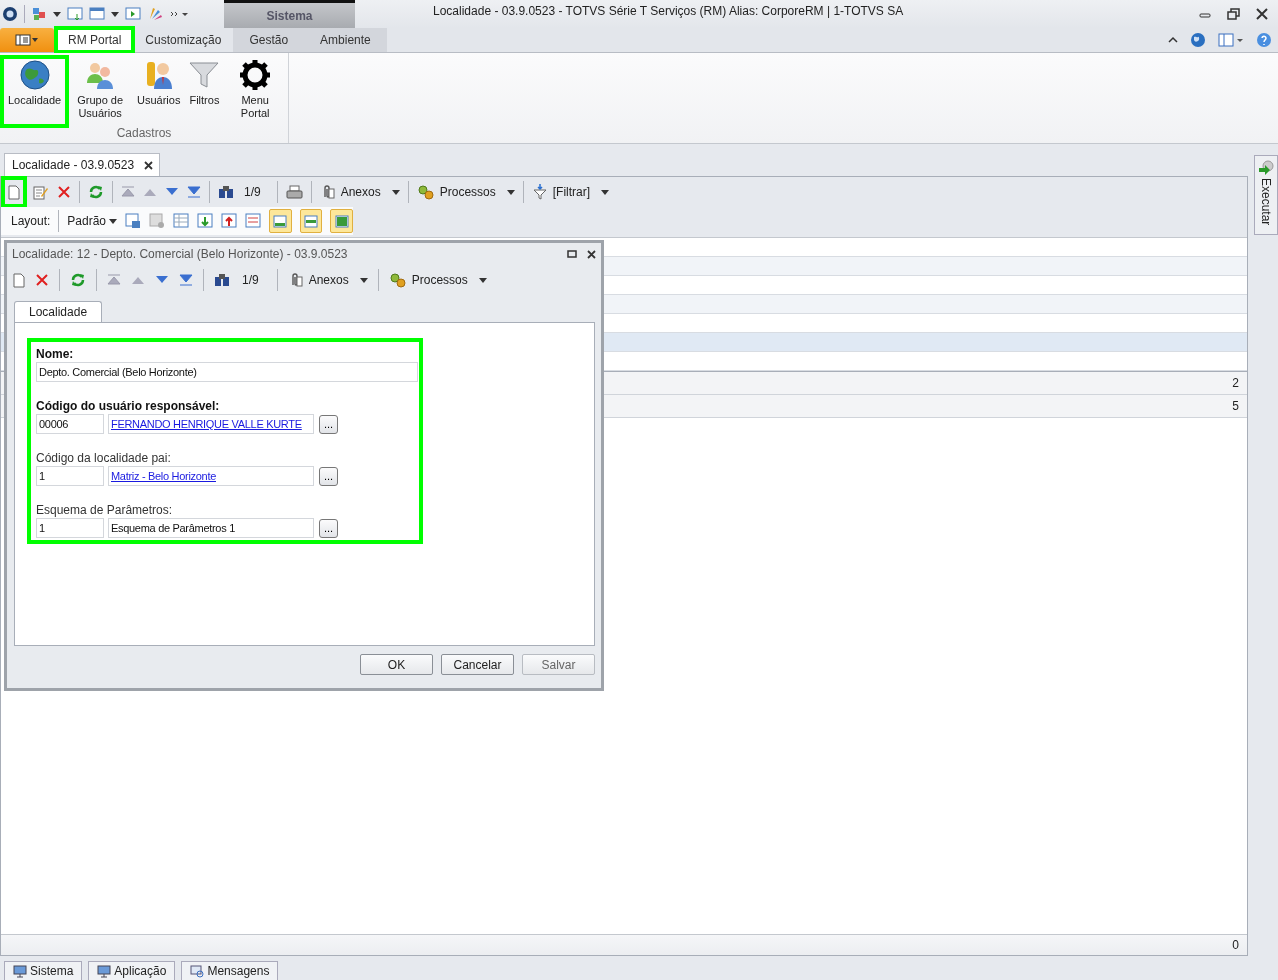 This screenshot has width=1278, height=980. Describe the element at coordinates (104, 458) in the screenshot. I see `field-label: Código da localidade pai:` at that location.